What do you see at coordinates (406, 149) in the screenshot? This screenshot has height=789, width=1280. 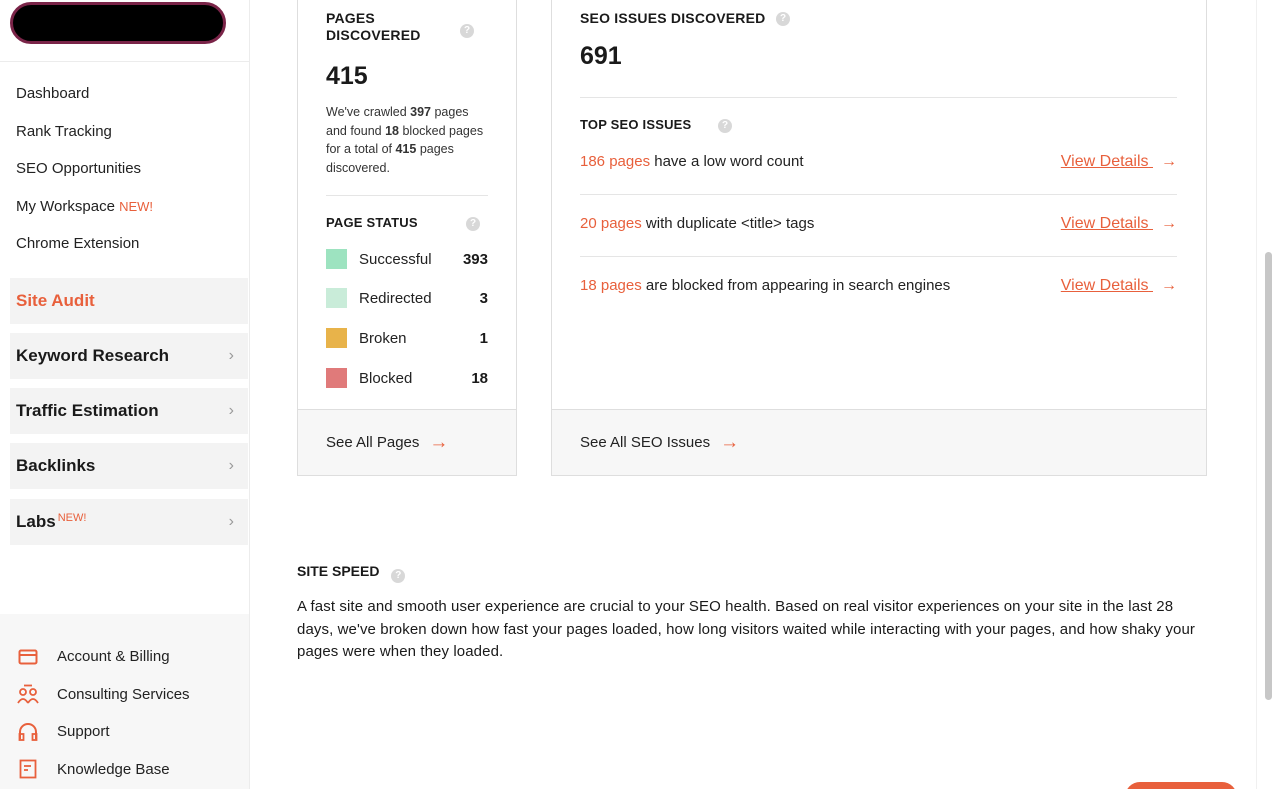 I see `total-count: 415` at bounding box center [406, 149].